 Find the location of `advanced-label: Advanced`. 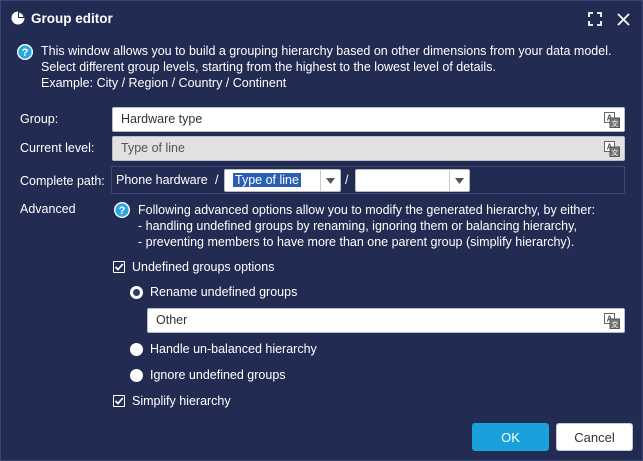

advanced-label: Advanced is located at coordinates (48, 209).